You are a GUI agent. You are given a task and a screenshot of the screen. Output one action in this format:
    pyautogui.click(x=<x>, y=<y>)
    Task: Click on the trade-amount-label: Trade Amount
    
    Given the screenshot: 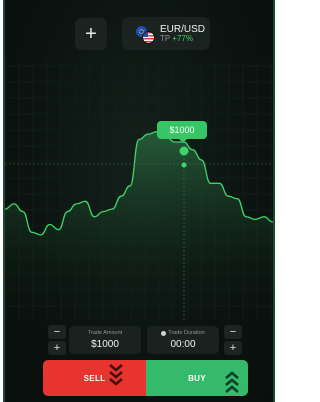 What is the action you would take?
    pyautogui.click(x=105, y=333)
    